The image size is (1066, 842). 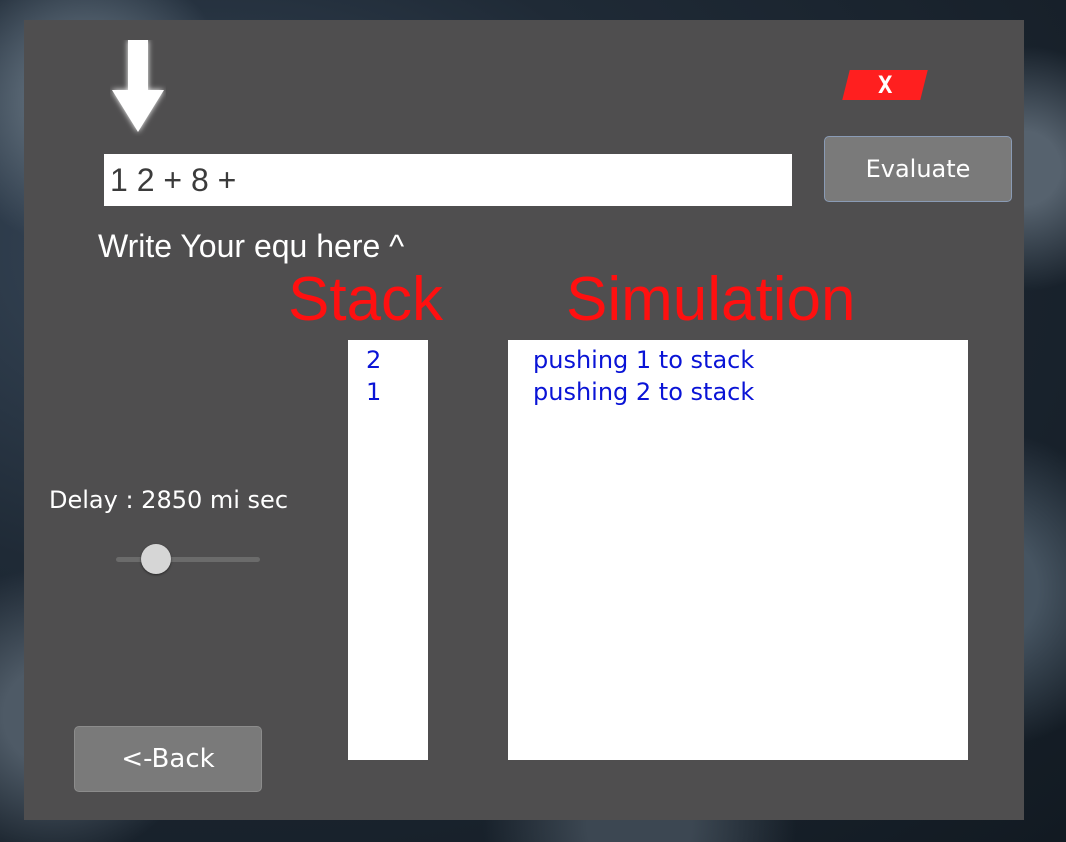 I want to click on stack-item: 1, so click(x=374, y=392).